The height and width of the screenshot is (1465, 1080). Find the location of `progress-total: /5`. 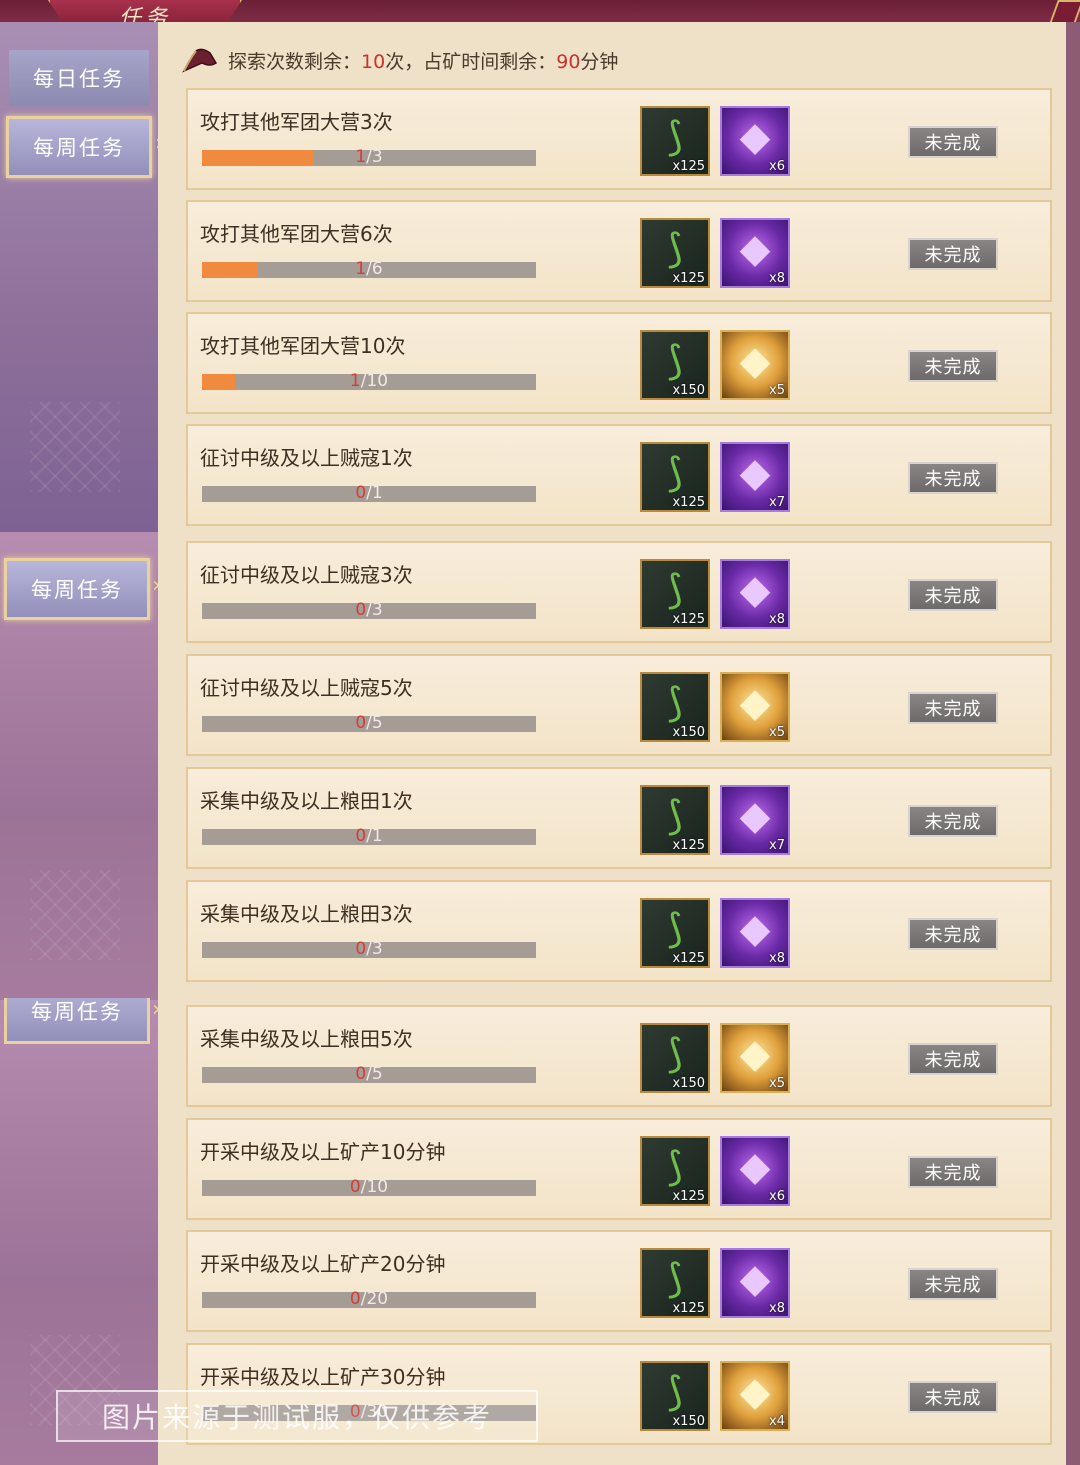

progress-total: /5 is located at coordinates (374, 1074).